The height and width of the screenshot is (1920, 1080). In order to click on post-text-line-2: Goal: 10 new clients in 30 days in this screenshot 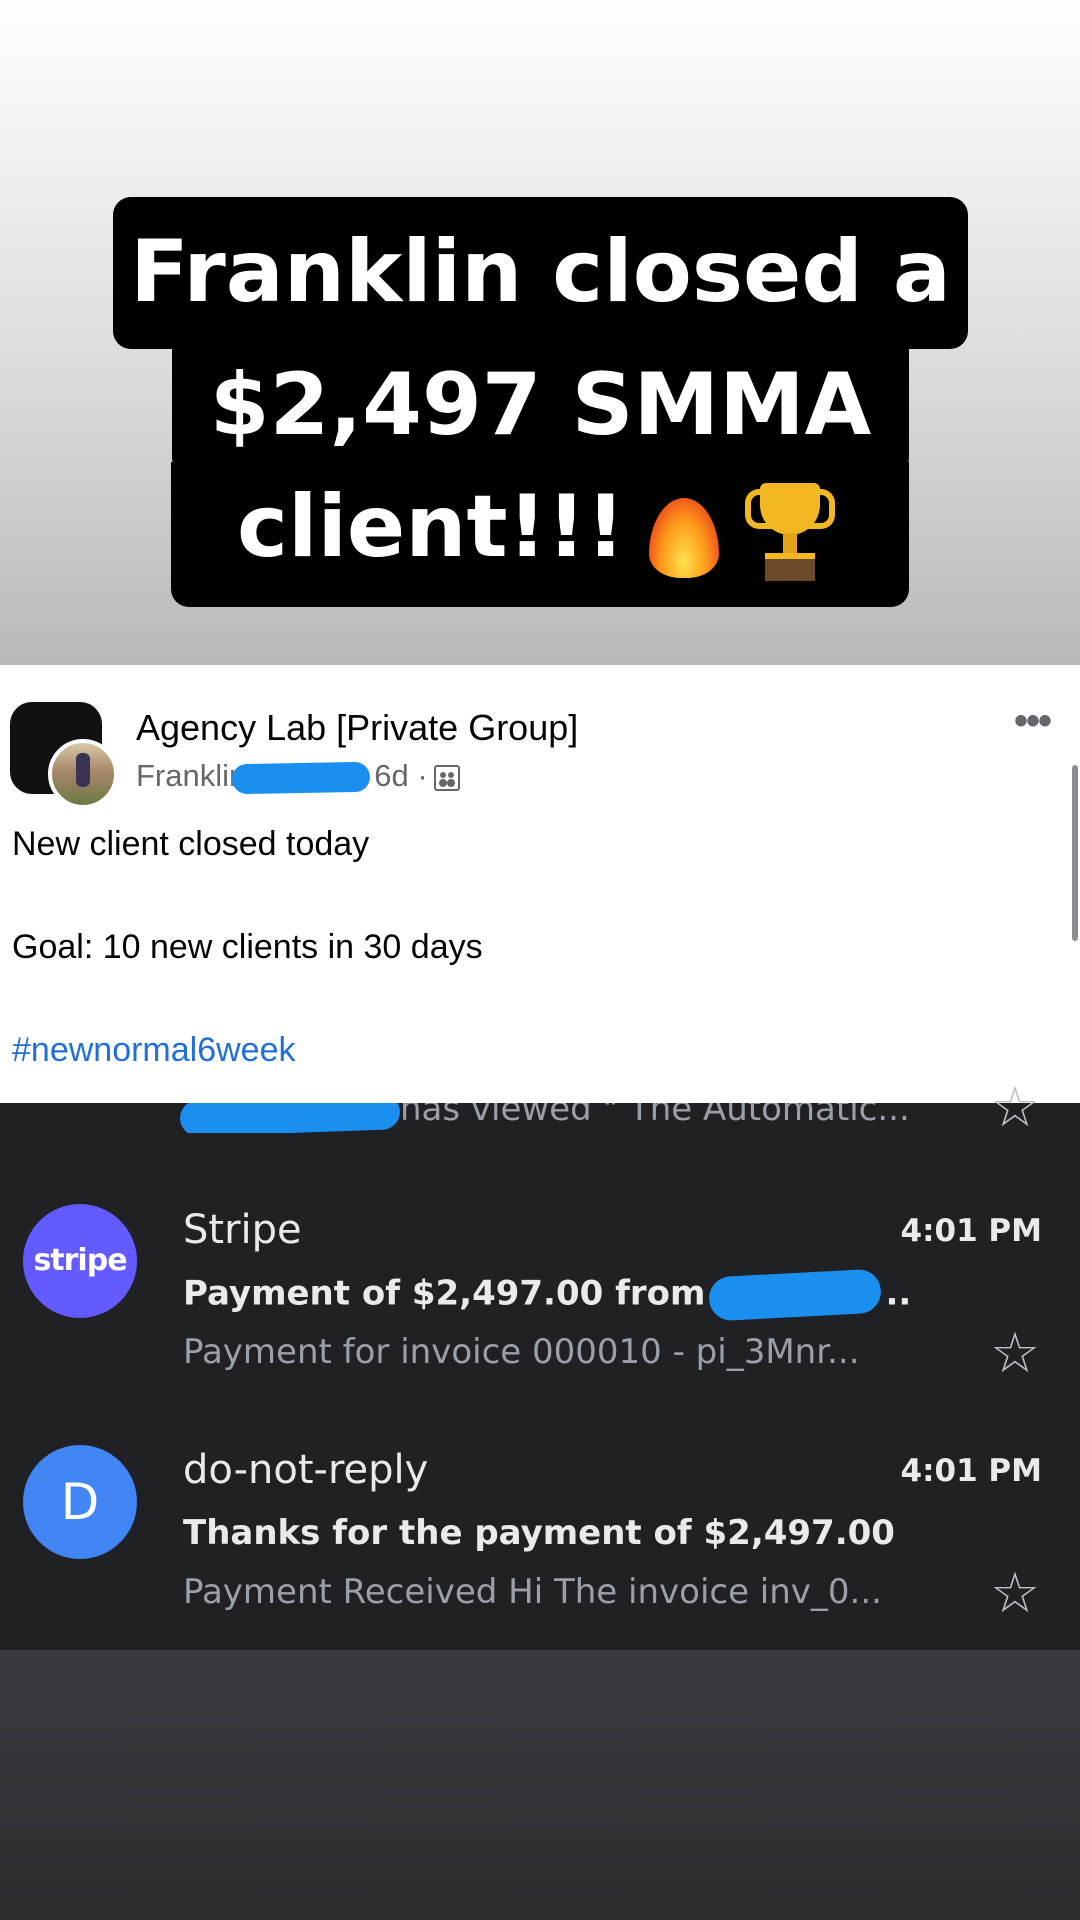, I will do `click(247, 947)`.